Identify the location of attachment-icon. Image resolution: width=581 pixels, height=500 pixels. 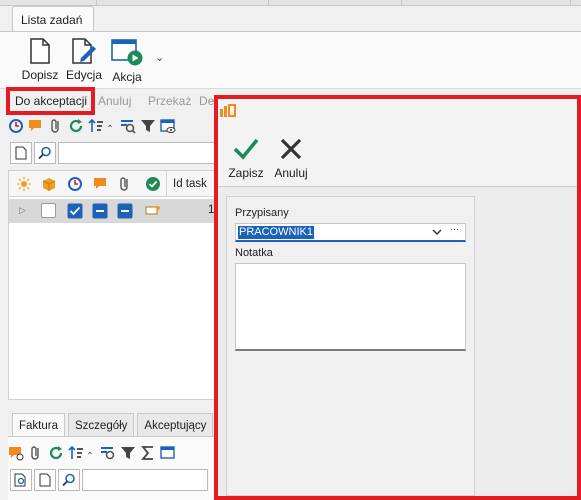
(56, 126).